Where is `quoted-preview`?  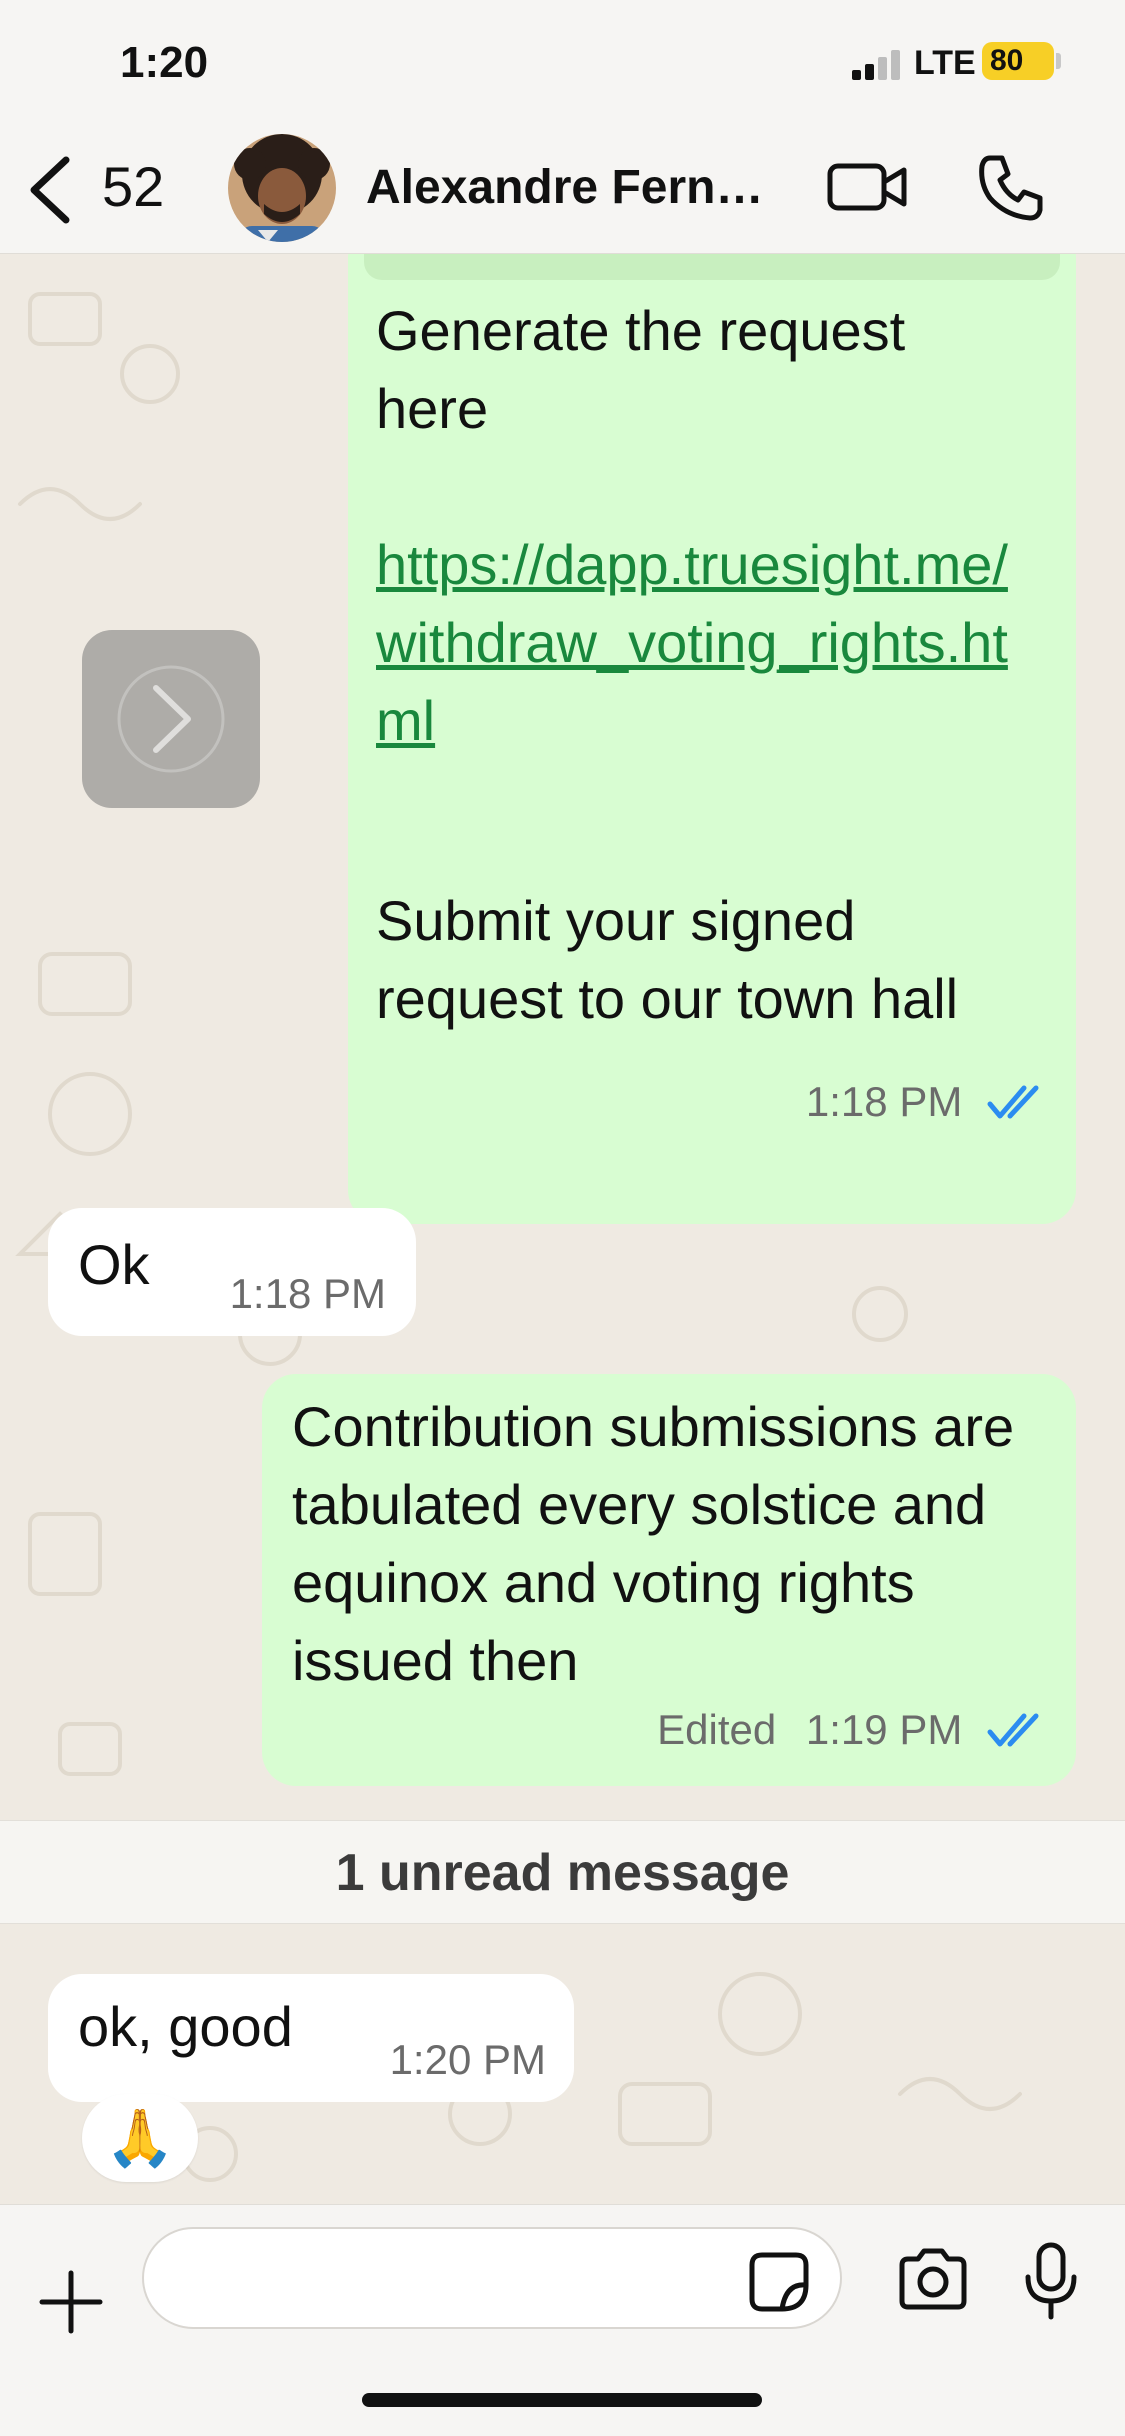
quoted-preview is located at coordinates (712, 267).